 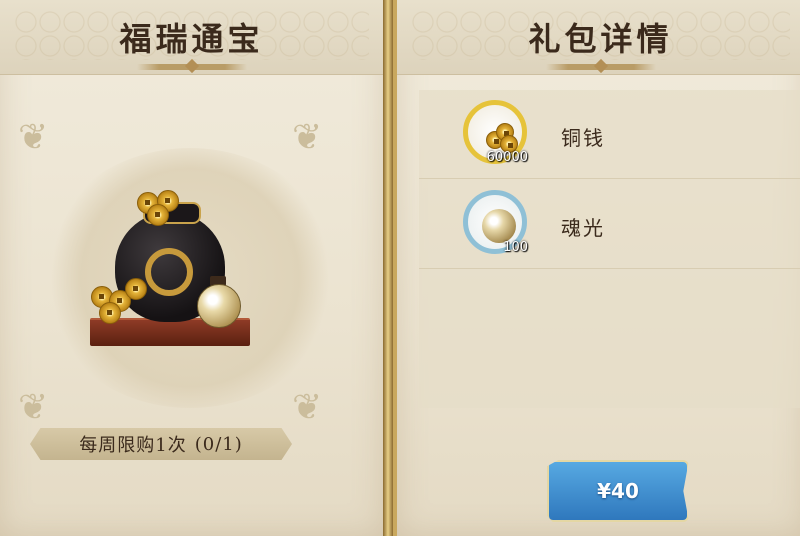 I want to click on item-name: 魂光, so click(x=583, y=228).